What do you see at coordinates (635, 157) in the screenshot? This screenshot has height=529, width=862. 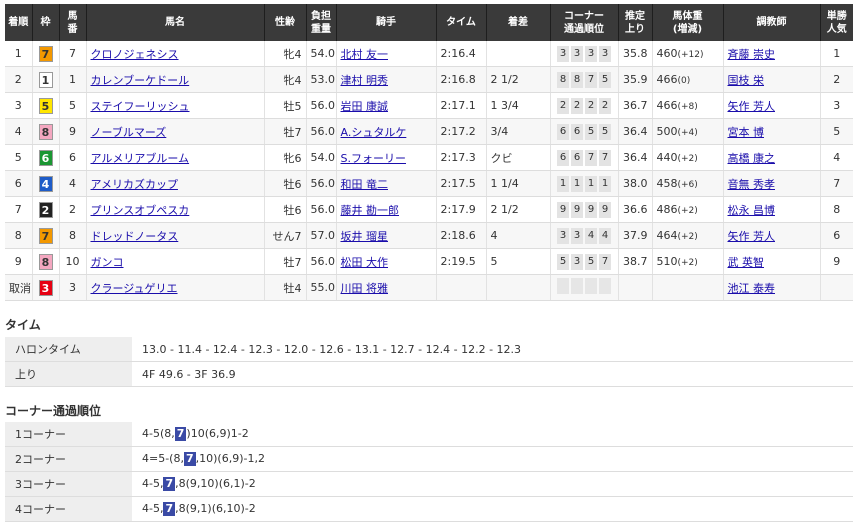 I see `last3f-cell: 36.4` at bounding box center [635, 157].